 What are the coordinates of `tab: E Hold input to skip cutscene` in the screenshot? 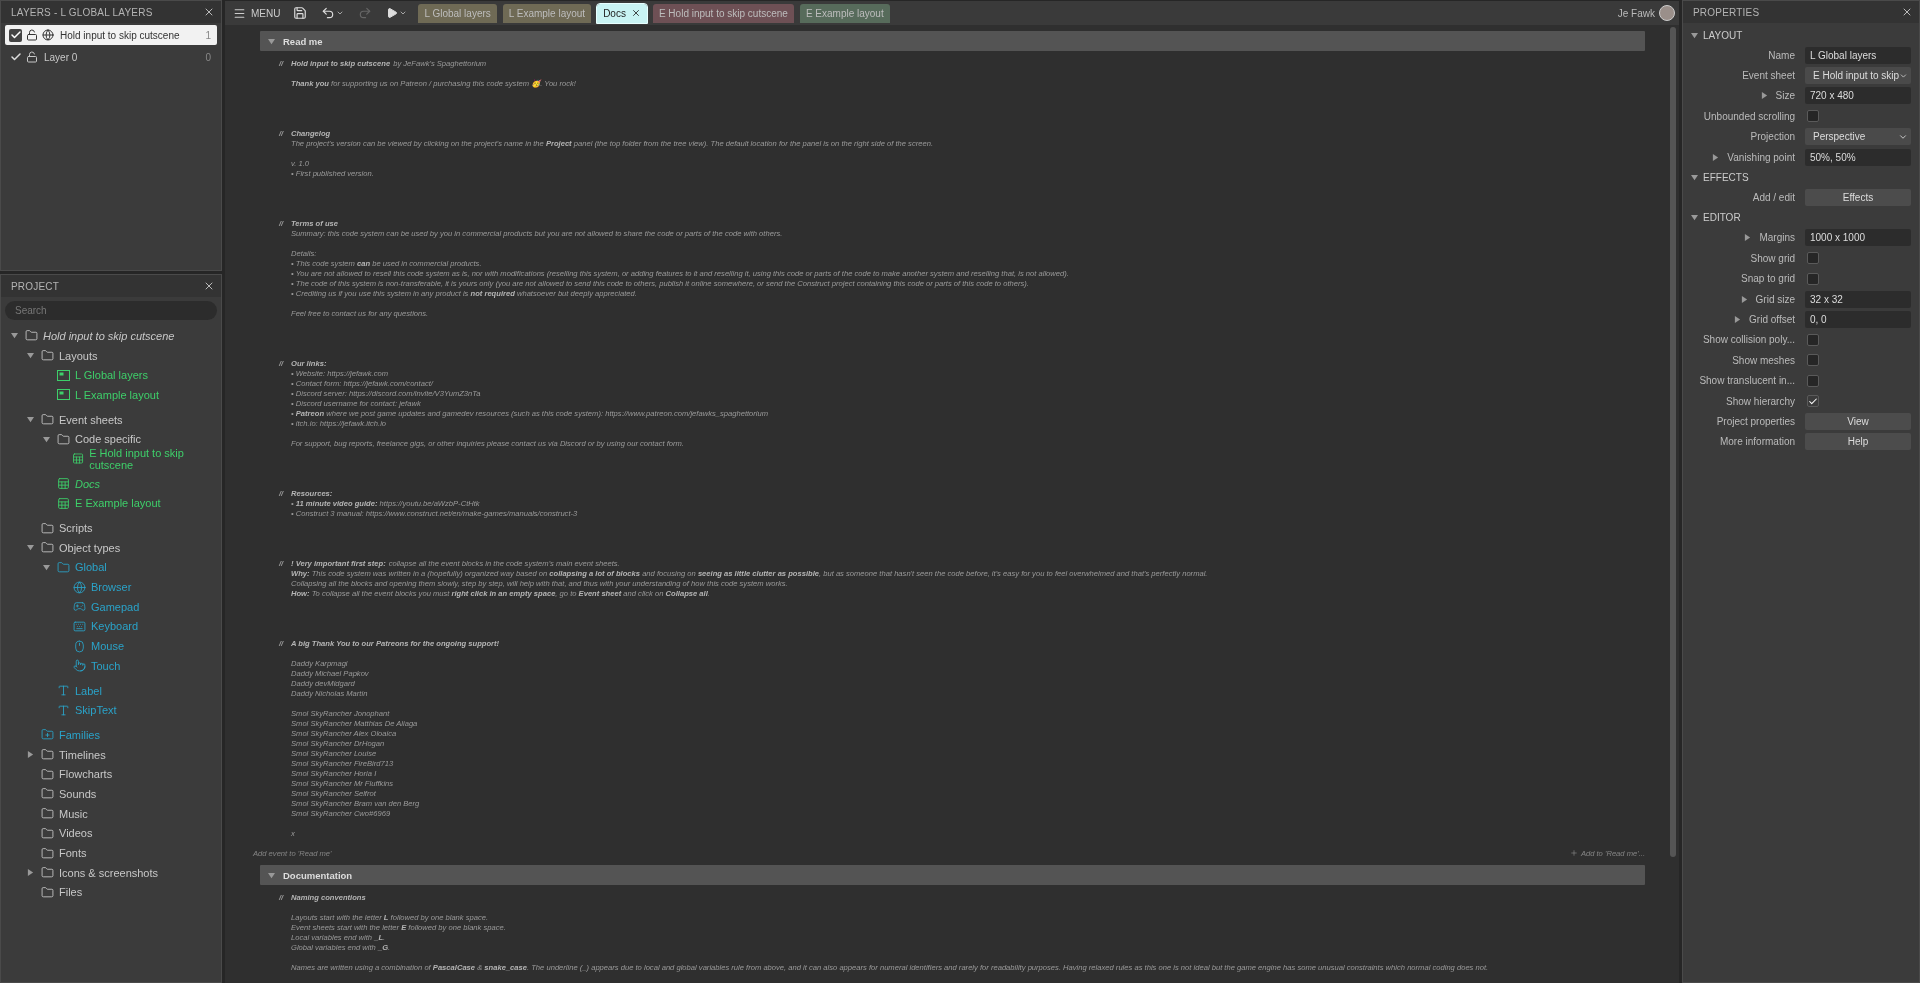 It's located at (723, 13).